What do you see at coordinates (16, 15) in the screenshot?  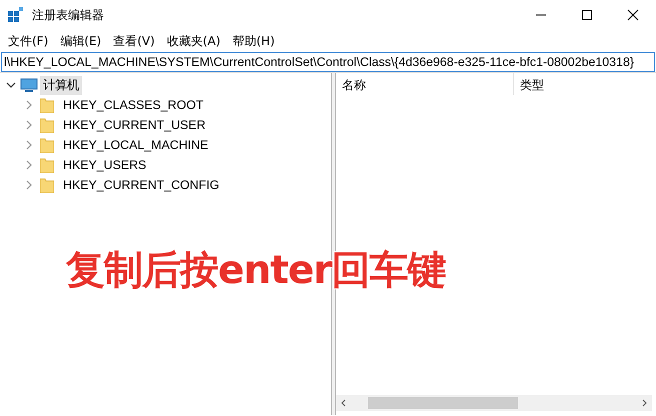 I see `app-icon` at bounding box center [16, 15].